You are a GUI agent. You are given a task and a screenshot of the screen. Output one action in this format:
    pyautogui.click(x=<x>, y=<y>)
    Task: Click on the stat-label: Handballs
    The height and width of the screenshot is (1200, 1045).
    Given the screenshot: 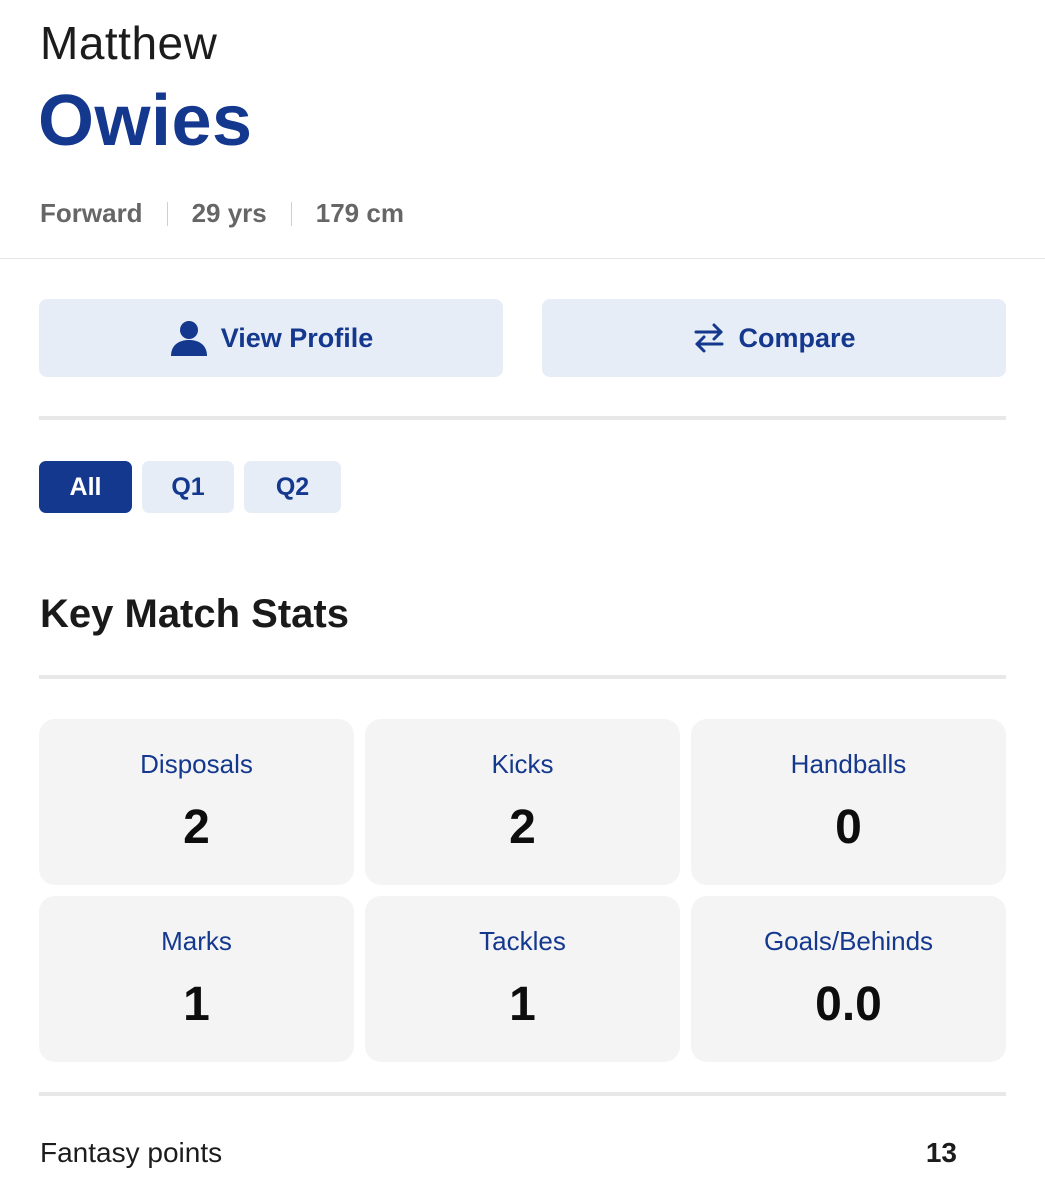 What is the action you would take?
    pyautogui.click(x=848, y=764)
    